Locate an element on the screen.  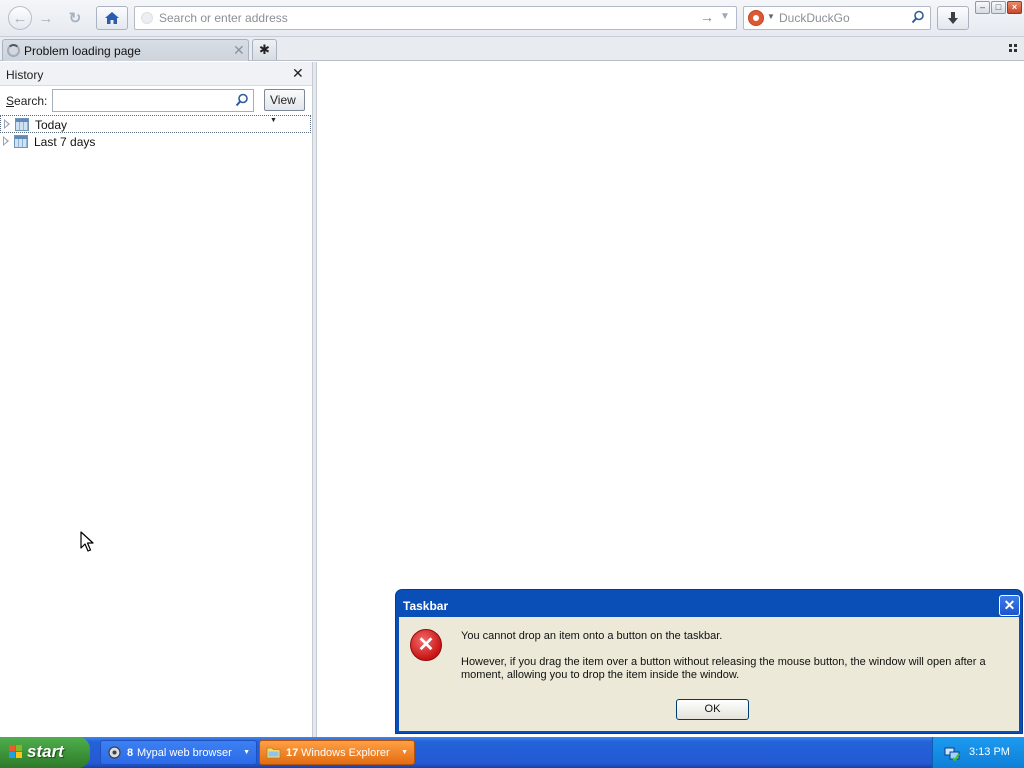
close-icon: ✕ is located at coordinates (1009, 605).